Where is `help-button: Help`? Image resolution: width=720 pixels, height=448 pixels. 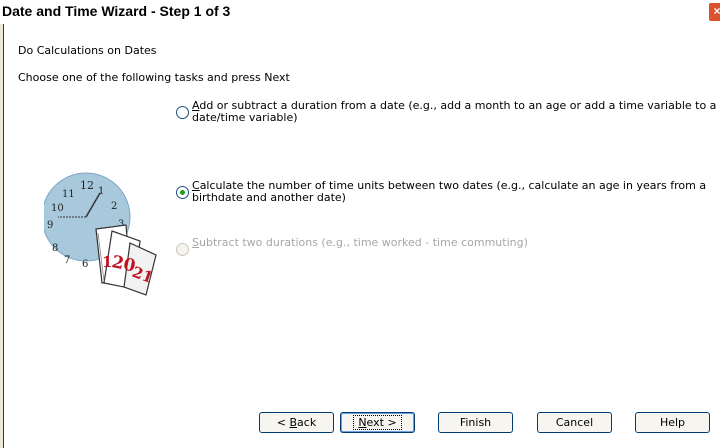 help-button: Help is located at coordinates (672, 422).